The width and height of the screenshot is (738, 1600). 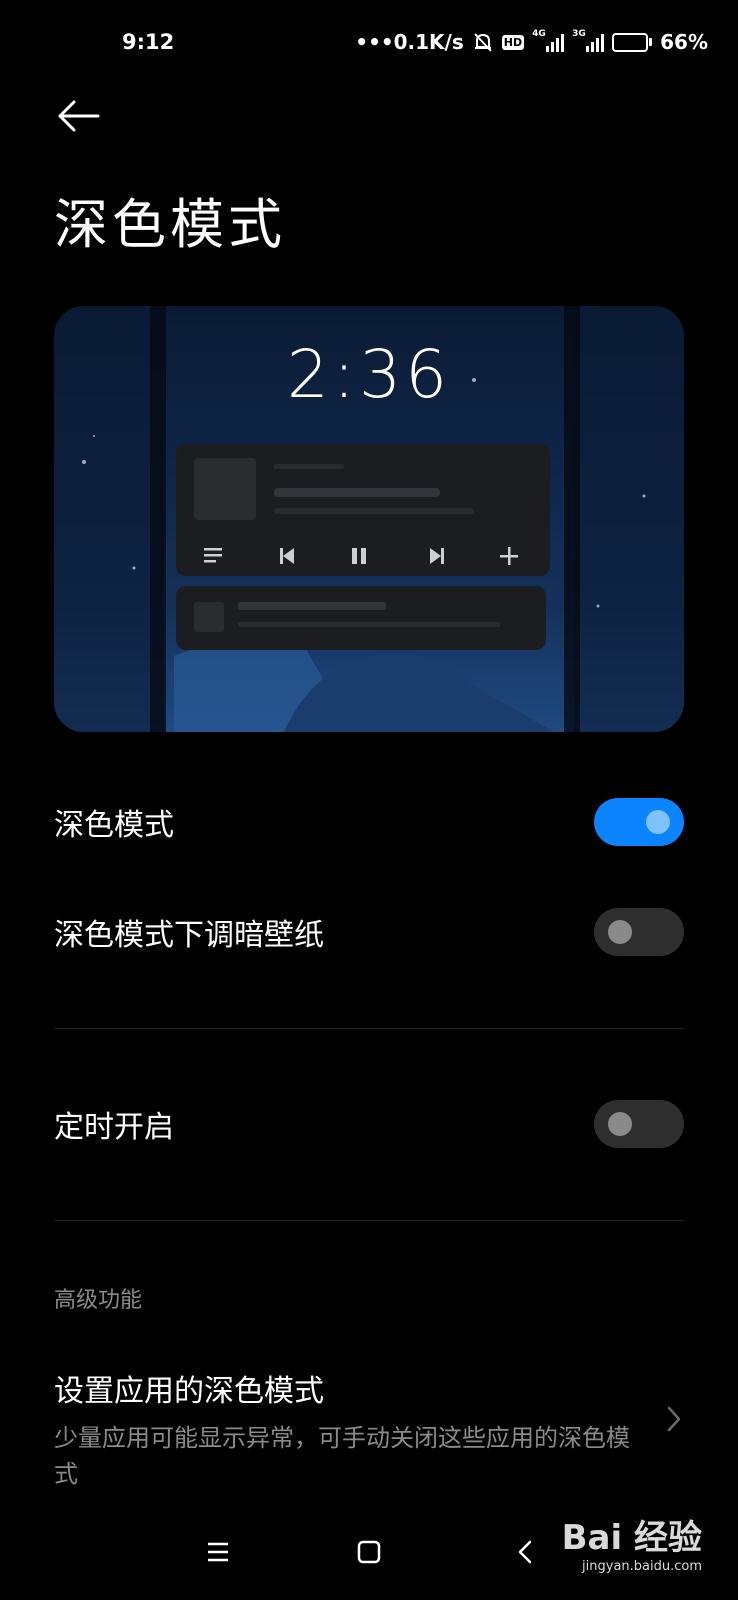 I want to click on battery-icon, so click(x=632, y=42).